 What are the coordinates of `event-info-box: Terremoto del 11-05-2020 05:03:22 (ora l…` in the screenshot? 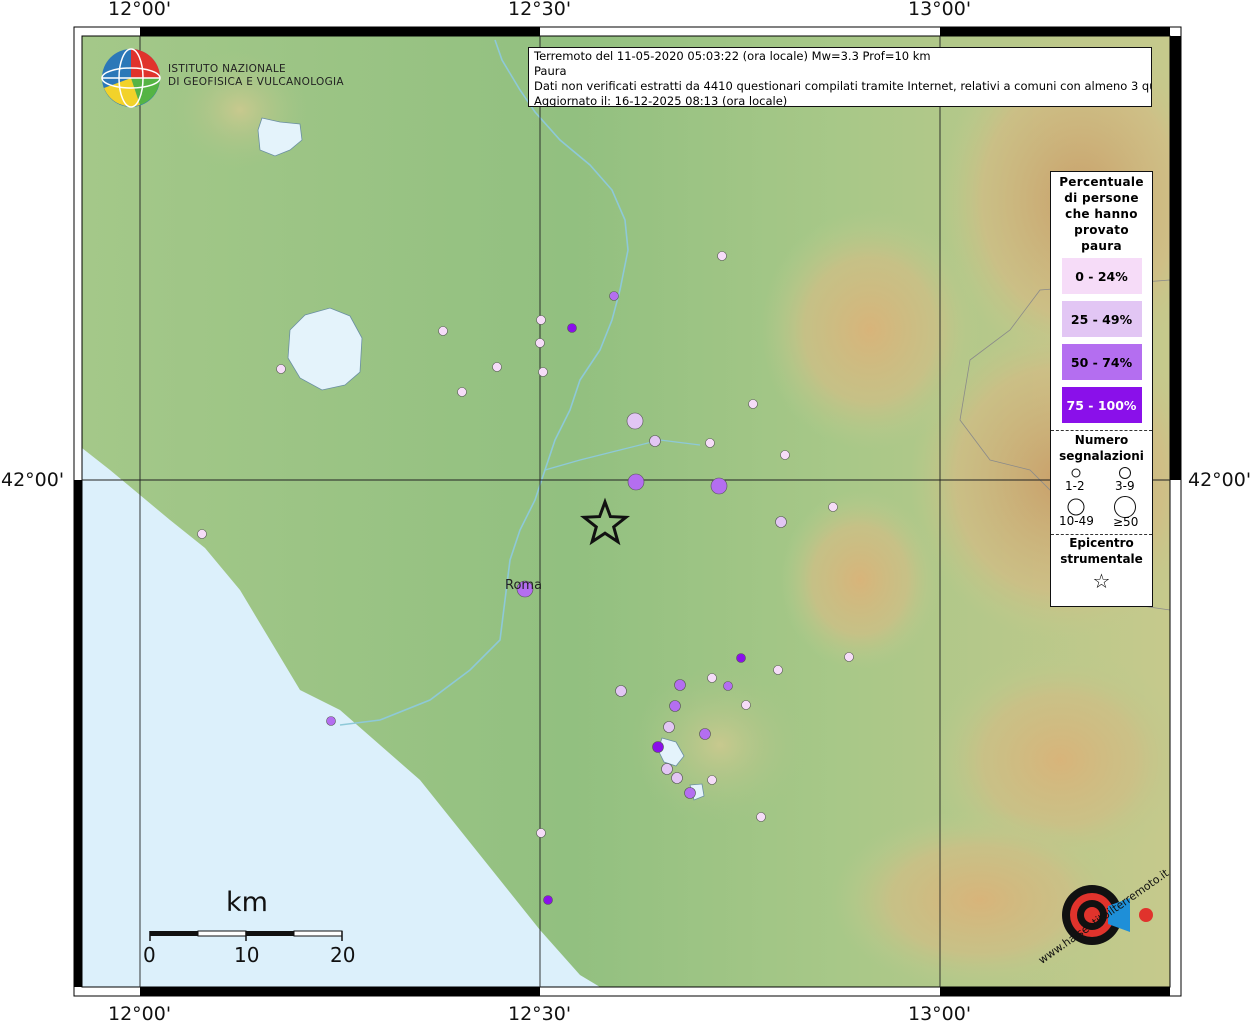 It's located at (840, 77).